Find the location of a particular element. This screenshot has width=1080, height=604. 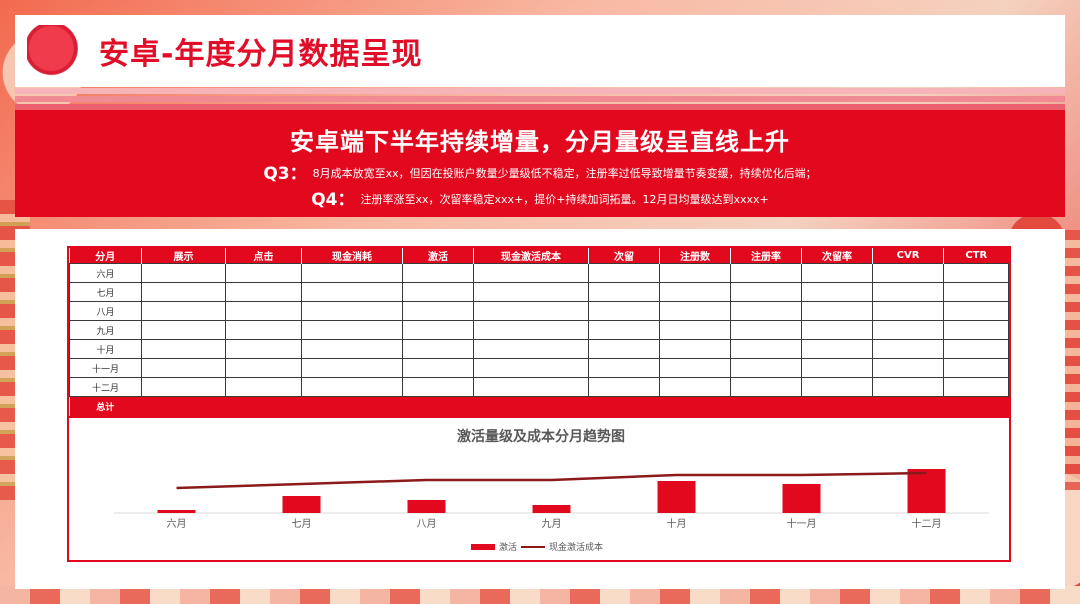

month-cell: 十月 is located at coordinates (105, 349).